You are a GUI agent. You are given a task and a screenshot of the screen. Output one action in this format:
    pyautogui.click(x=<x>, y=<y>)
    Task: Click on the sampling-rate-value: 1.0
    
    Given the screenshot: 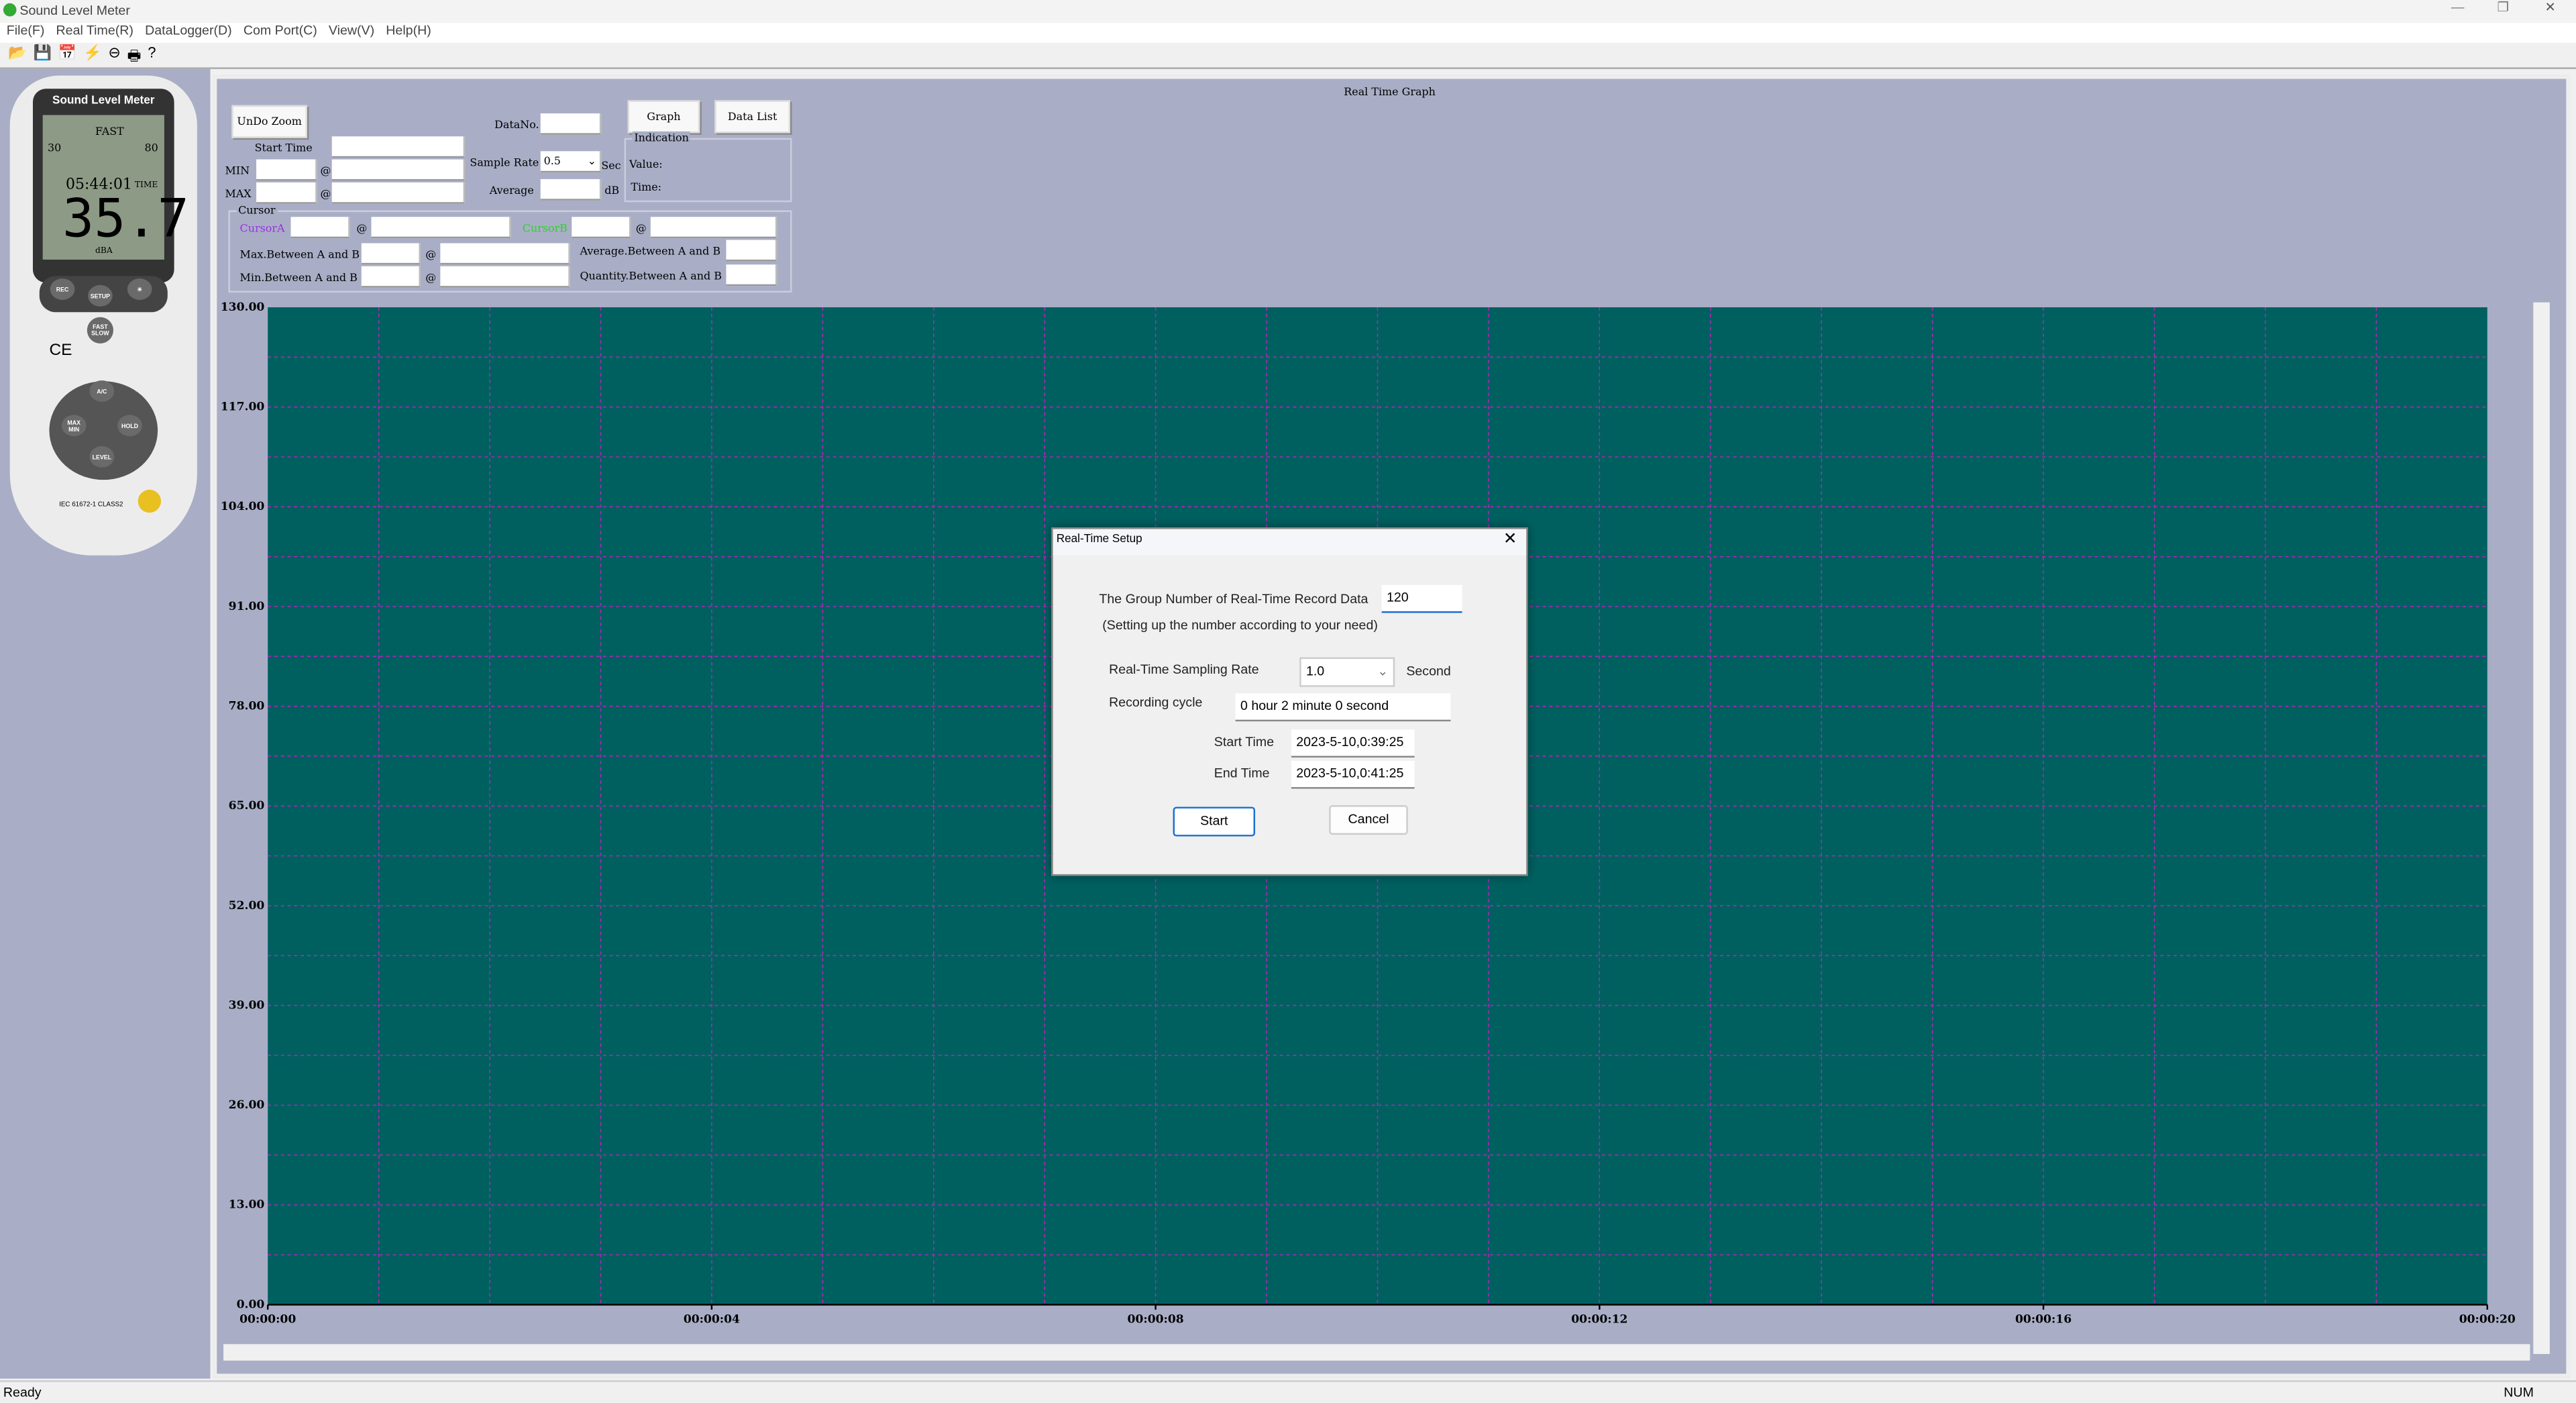 What is the action you would take?
    pyautogui.click(x=1315, y=671)
    